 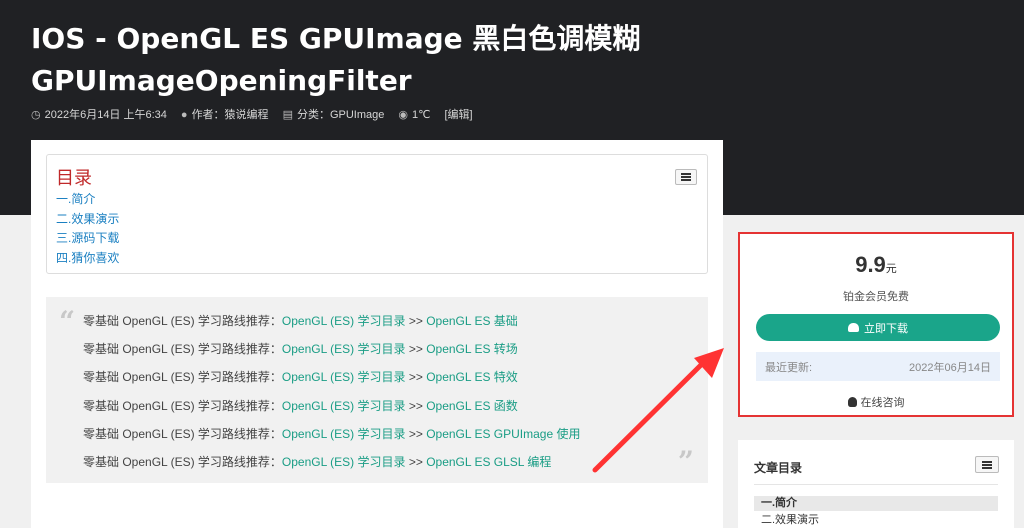 What do you see at coordinates (472, 321) in the screenshot?
I see `topic-link: OpenGL ES 基础` at bounding box center [472, 321].